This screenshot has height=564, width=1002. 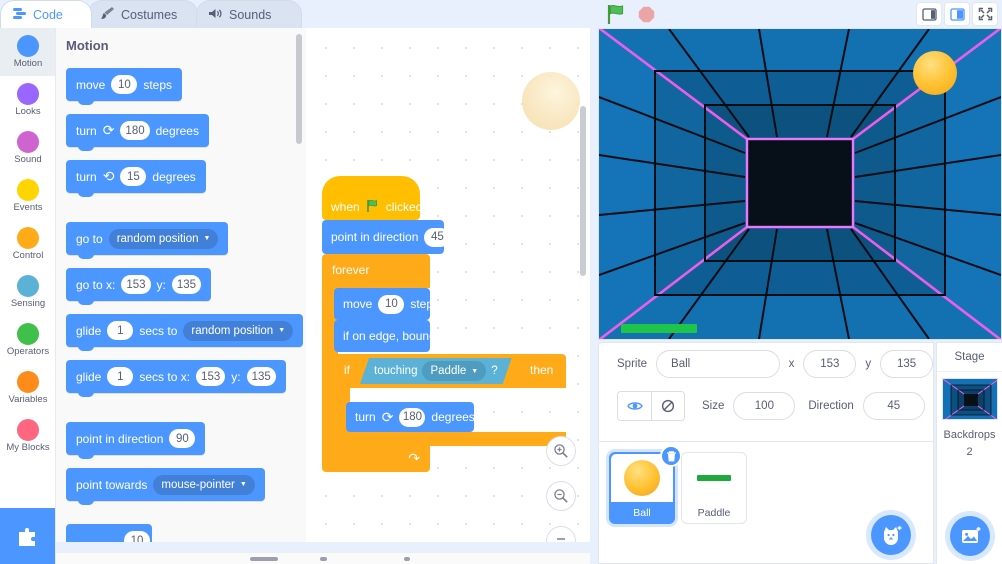 What do you see at coordinates (561, 534) in the screenshot?
I see `zoom-reset-button` at bounding box center [561, 534].